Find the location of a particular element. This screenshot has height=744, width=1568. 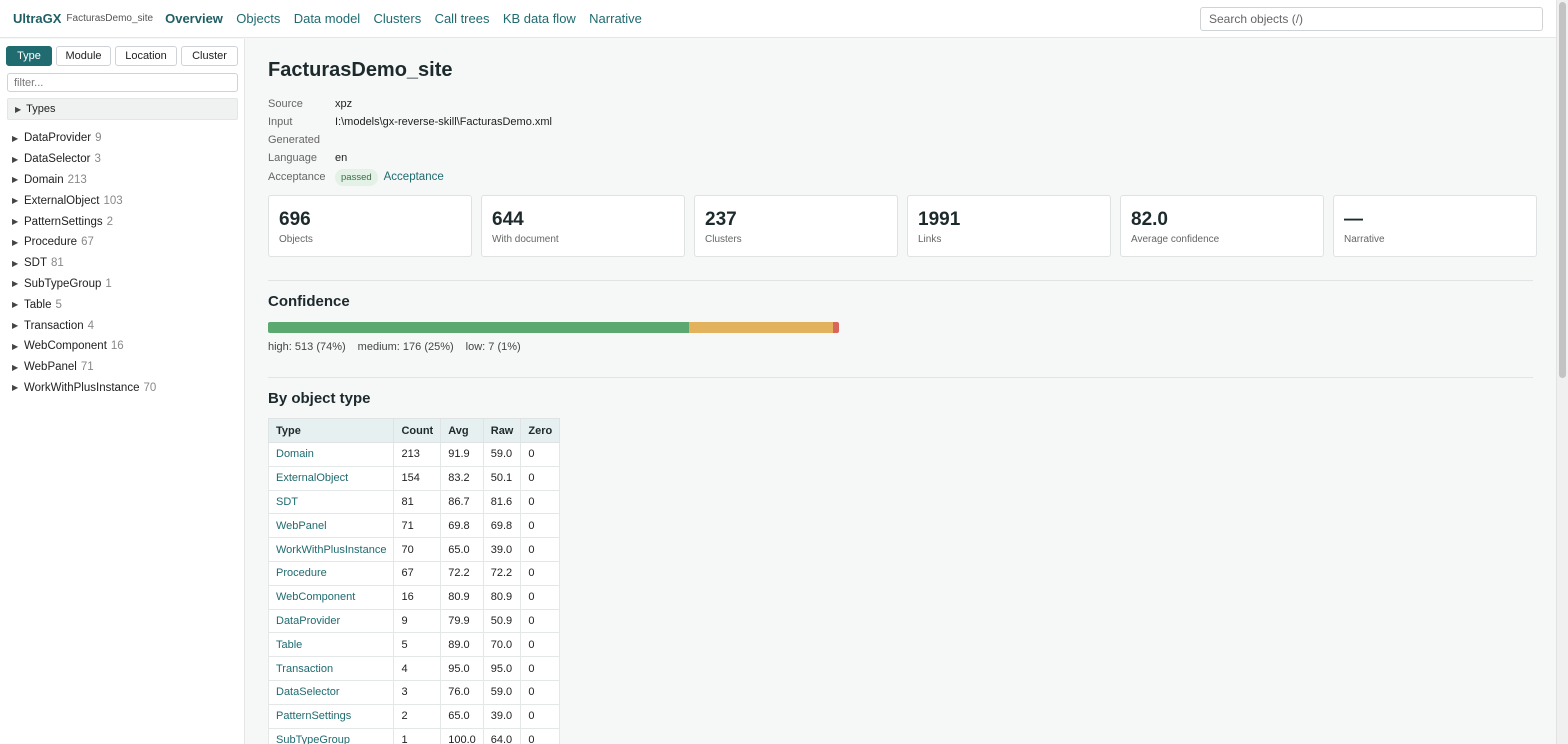

search-input is located at coordinates (1371, 19).